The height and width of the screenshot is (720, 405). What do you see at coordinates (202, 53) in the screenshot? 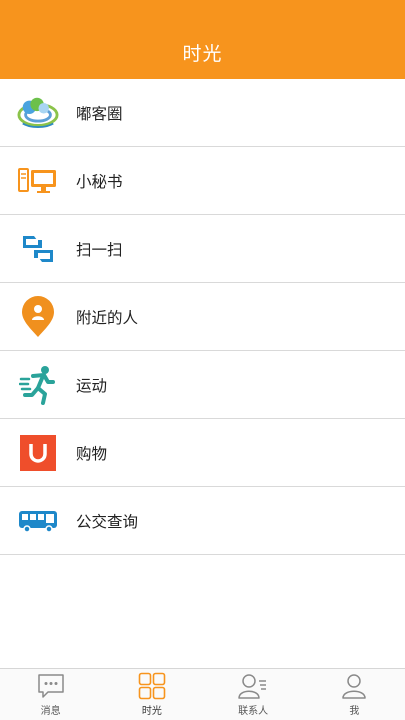
I see `page-title: 时光` at bounding box center [202, 53].